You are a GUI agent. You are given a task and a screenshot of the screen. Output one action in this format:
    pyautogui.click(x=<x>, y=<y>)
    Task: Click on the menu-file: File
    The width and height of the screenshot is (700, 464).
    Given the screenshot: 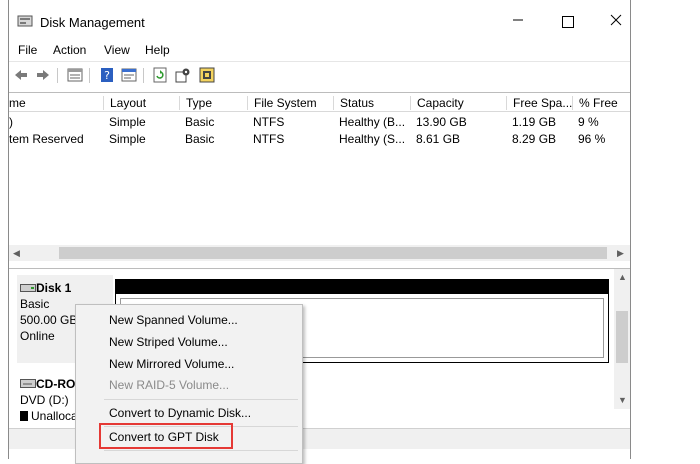 What is the action you would take?
    pyautogui.click(x=27, y=50)
    